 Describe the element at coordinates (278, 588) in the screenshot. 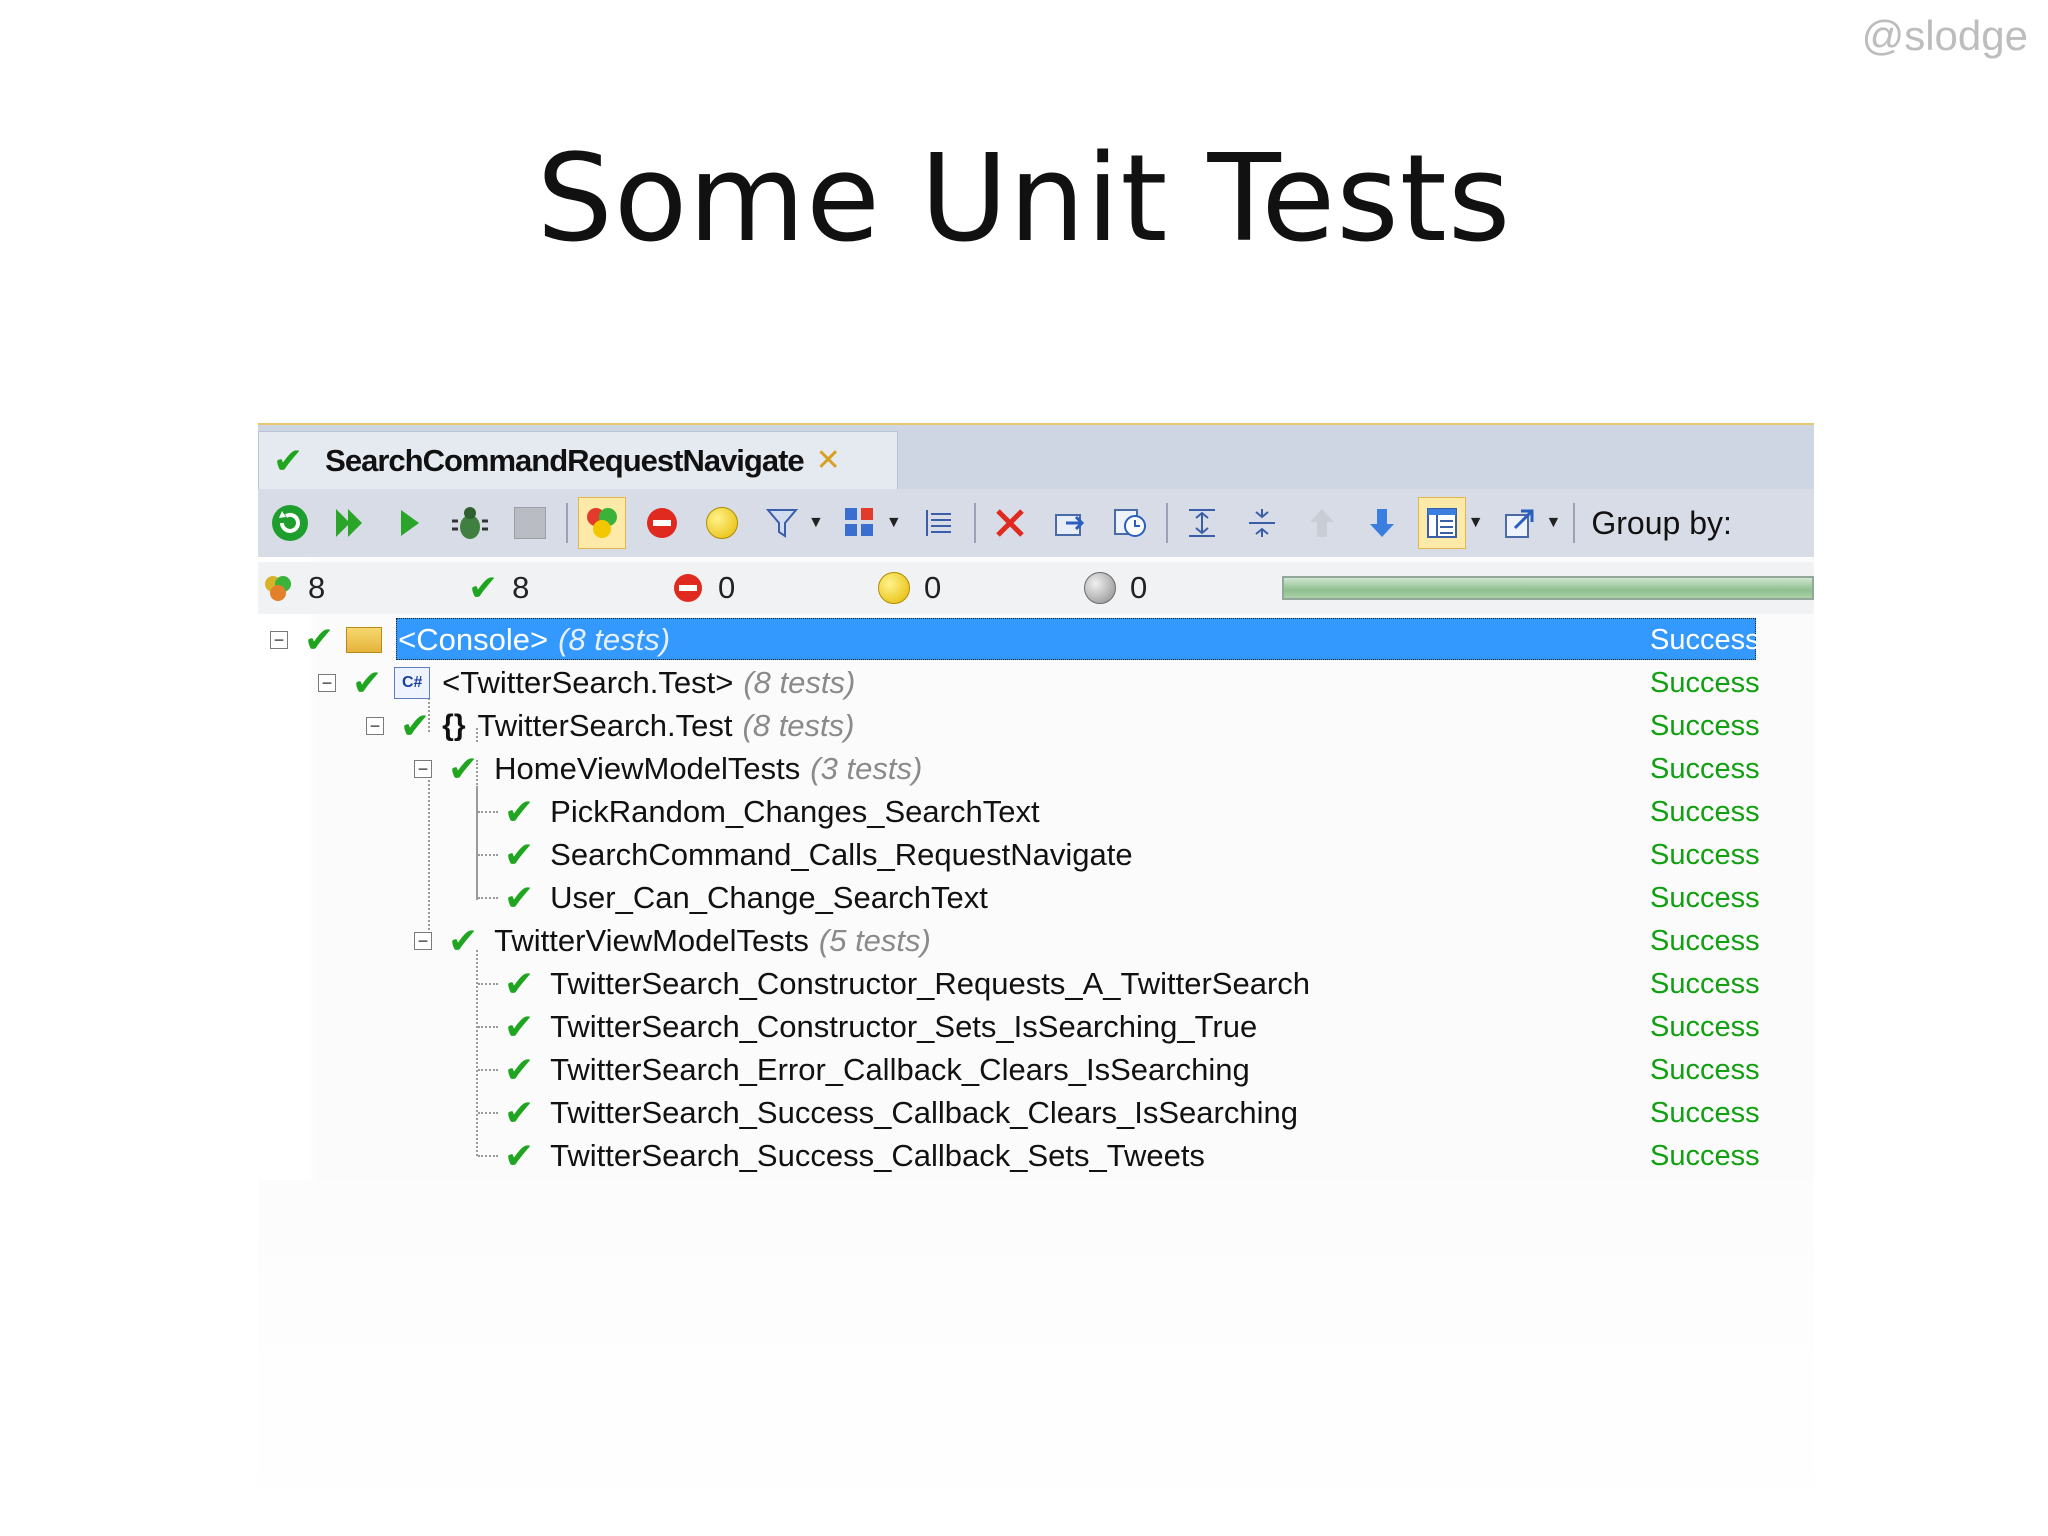

I see `all-tests-icon` at that location.